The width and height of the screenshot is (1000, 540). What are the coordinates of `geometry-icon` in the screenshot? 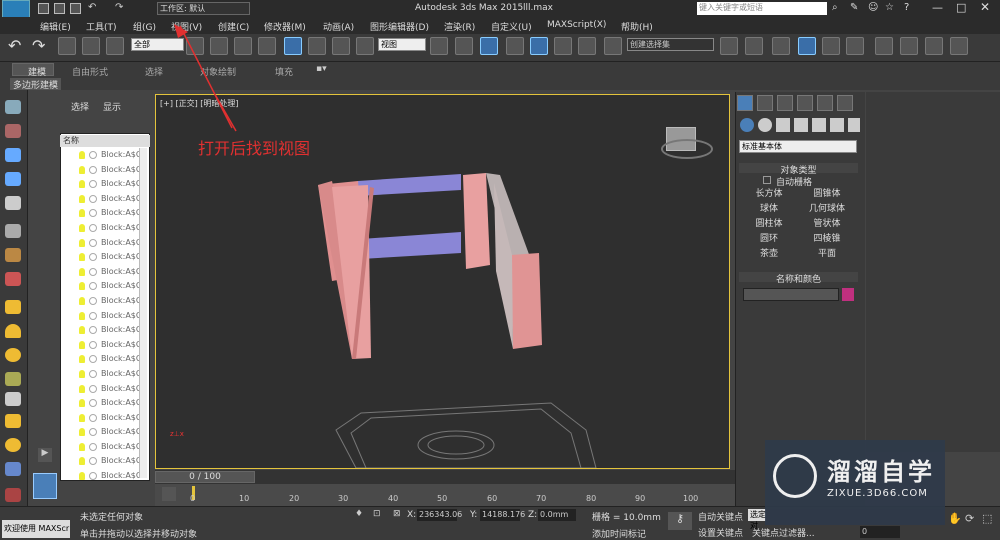 It's located at (747, 125).